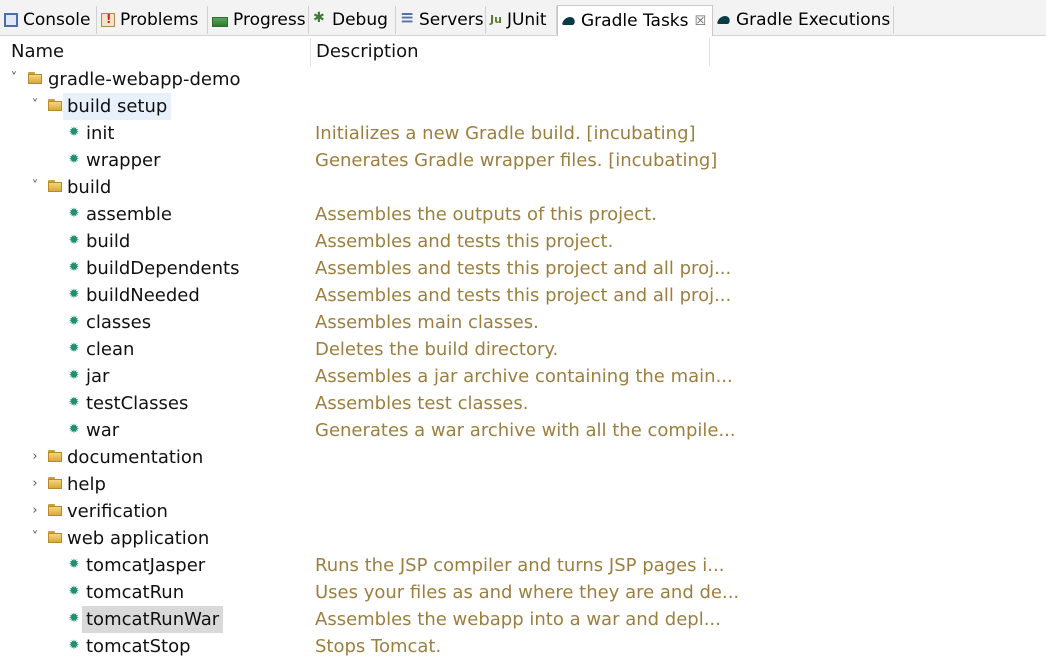  Describe the element at coordinates (117, 106) in the screenshot. I see `tree-item-label: build setup` at that location.